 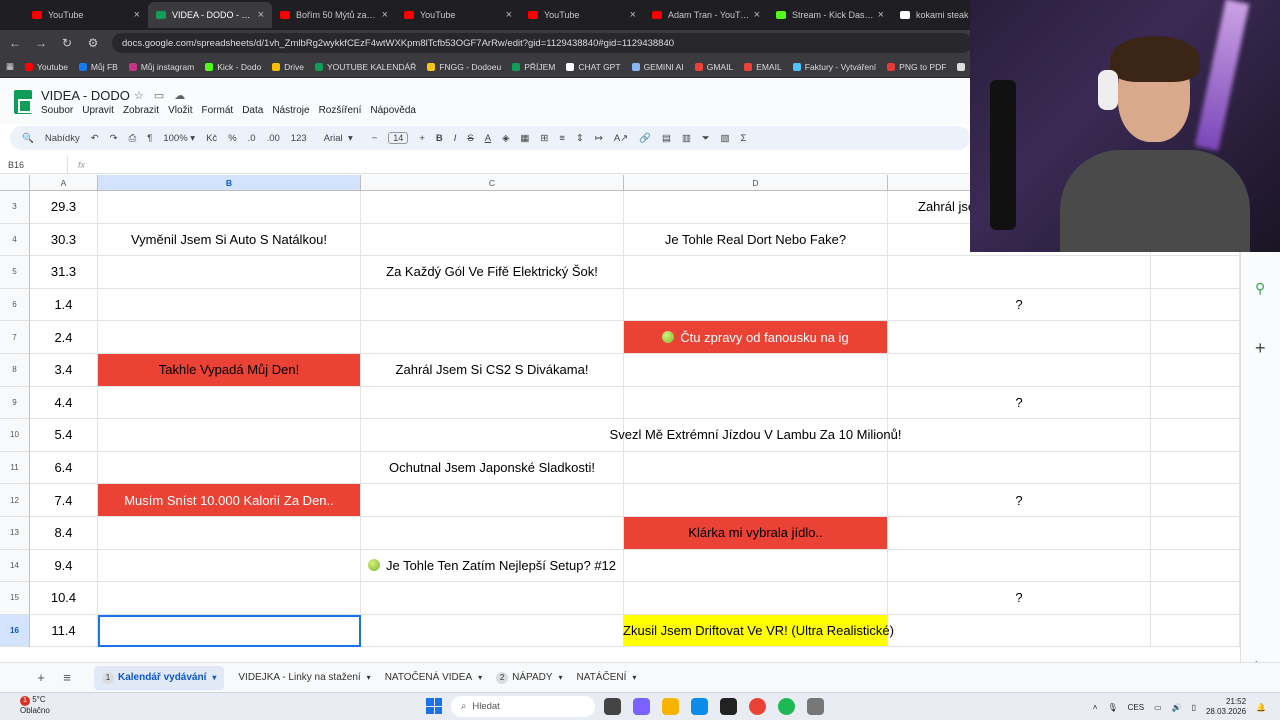 I want to click on fill-color-icon: ◈, so click(x=505, y=138).